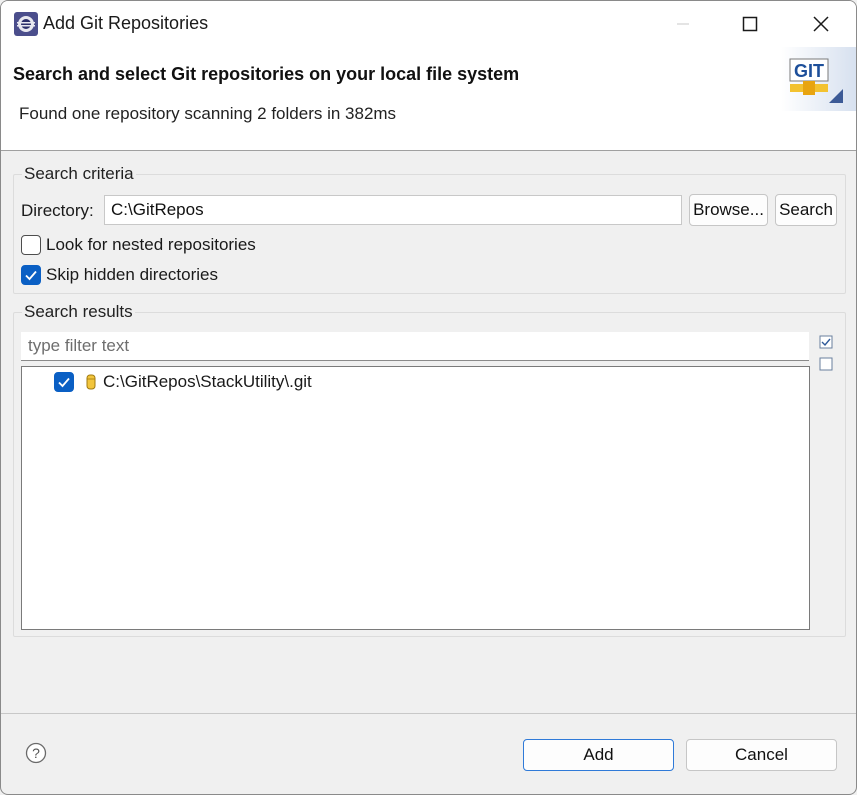  What do you see at coordinates (79, 174) in the screenshot?
I see `search-criteria-label: Search criteria` at bounding box center [79, 174].